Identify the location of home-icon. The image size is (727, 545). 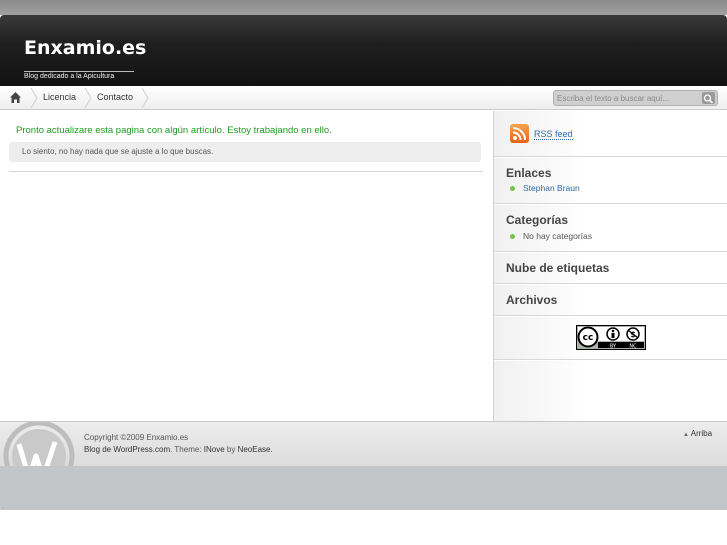
(15, 97).